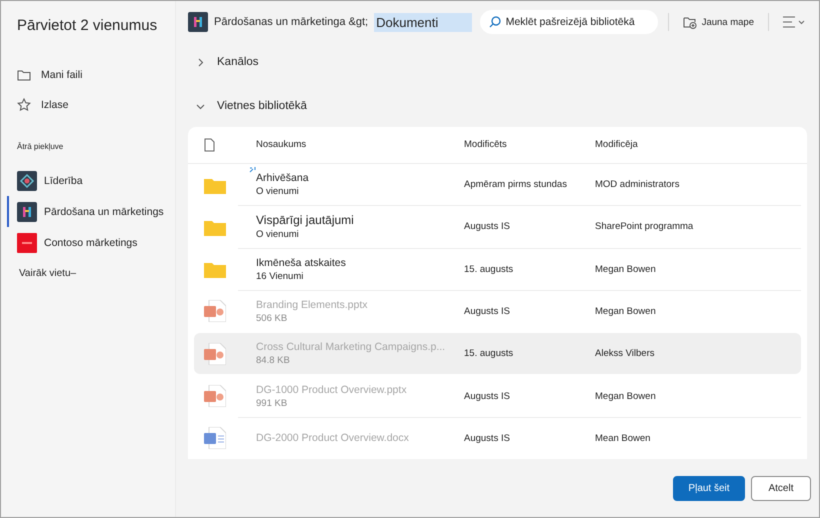 The height and width of the screenshot is (518, 820). Describe the element at coordinates (88, 273) in the screenshot. I see `more-places-link: Vairāk vietu–` at that location.